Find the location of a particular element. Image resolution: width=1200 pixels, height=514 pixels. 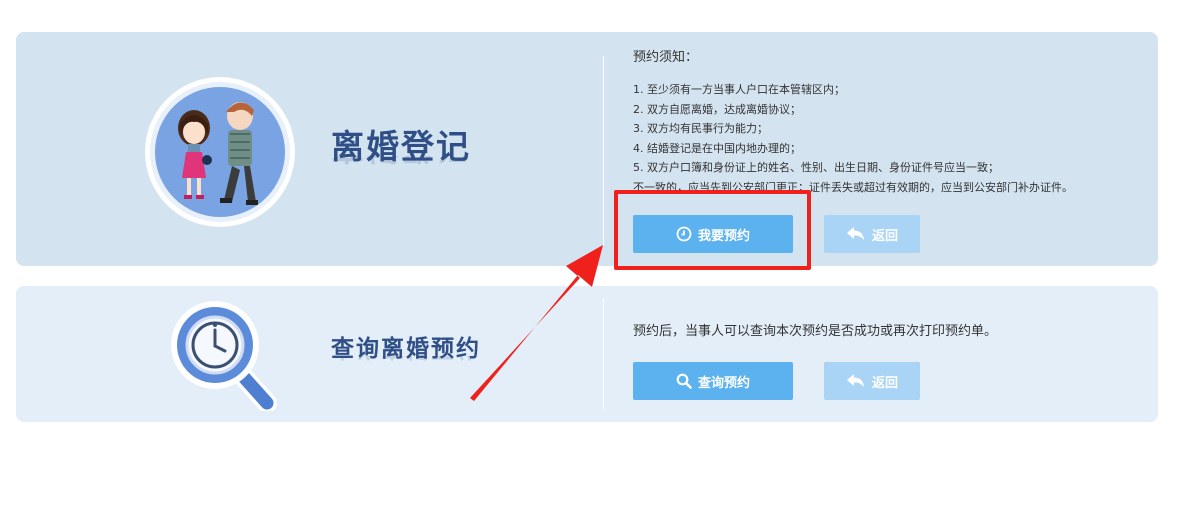

heading-reflection: 离婚登记 is located at coordinates (401, 165).